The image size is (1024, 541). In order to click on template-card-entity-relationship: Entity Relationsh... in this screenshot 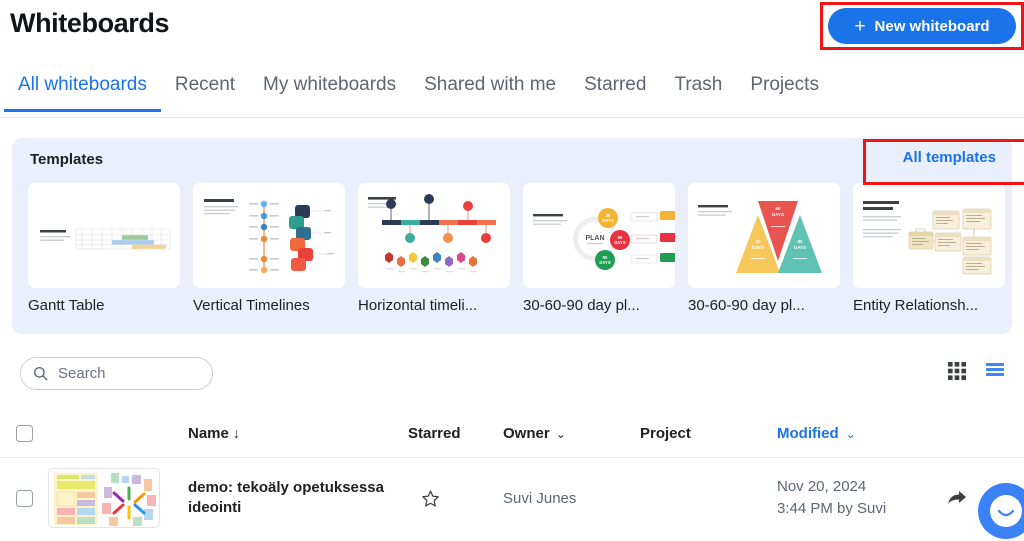, I will do `click(929, 248)`.